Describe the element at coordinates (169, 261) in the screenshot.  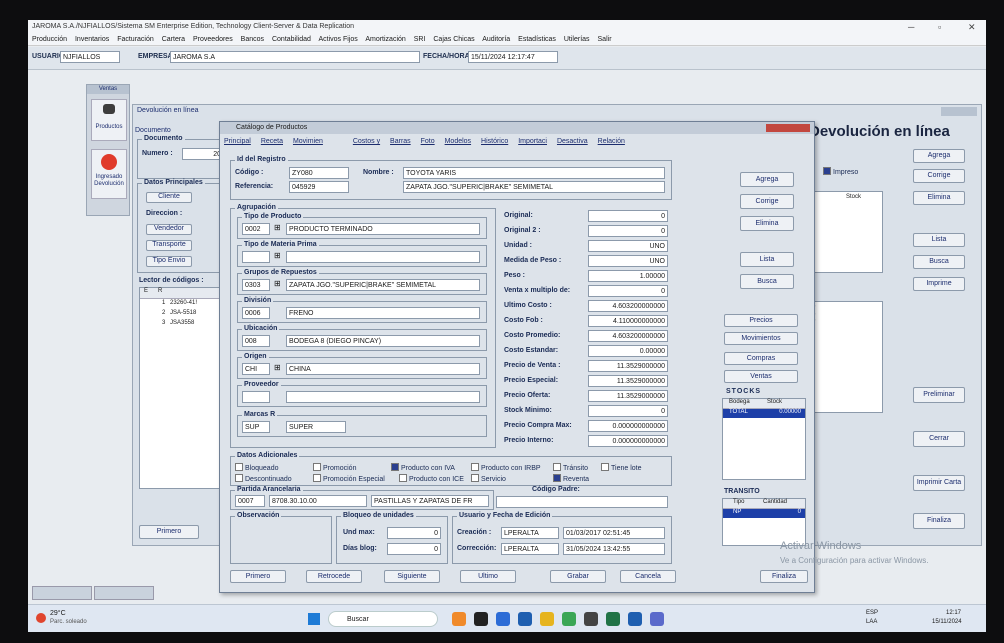
I see `tipo-envio-button: Tipo Envio` at that location.